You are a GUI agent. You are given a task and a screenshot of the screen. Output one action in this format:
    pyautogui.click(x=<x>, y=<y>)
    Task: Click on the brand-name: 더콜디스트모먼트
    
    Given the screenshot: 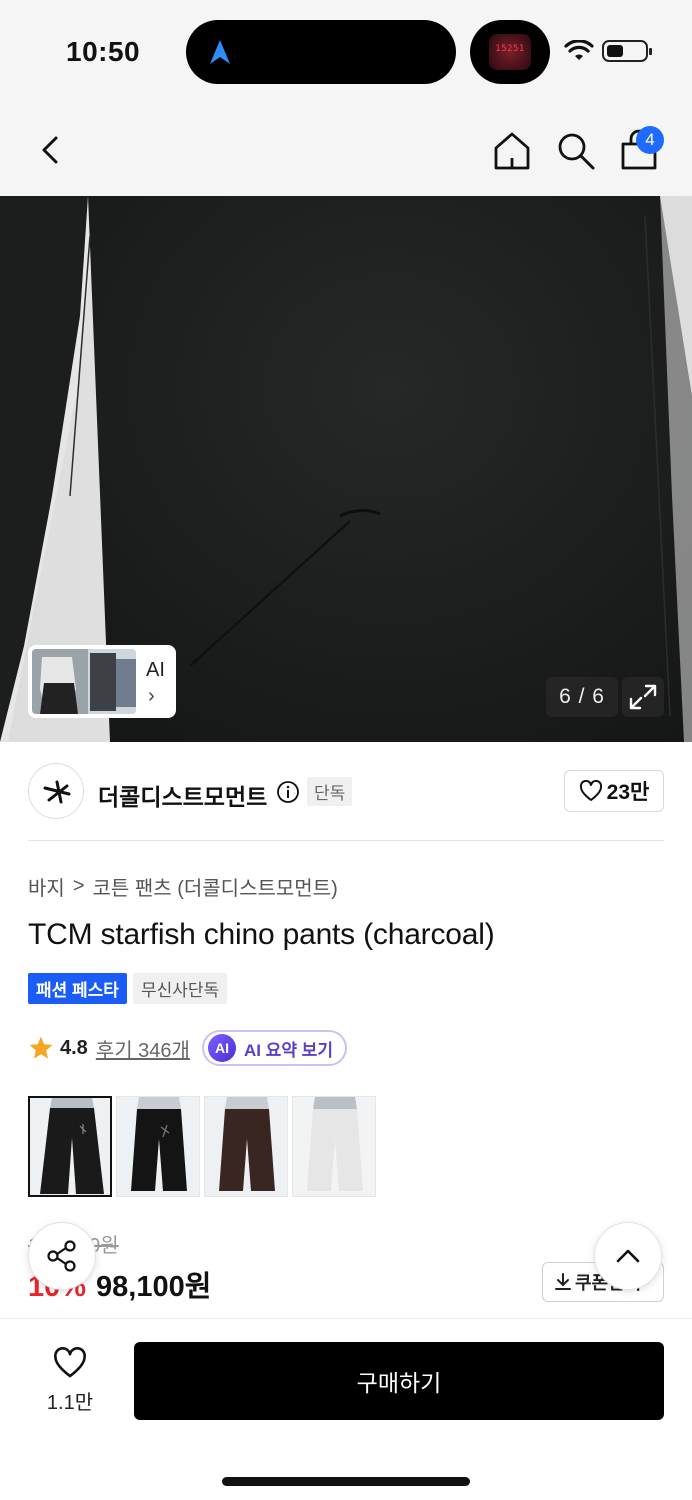 What is the action you would take?
    pyautogui.click(x=182, y=795)
    